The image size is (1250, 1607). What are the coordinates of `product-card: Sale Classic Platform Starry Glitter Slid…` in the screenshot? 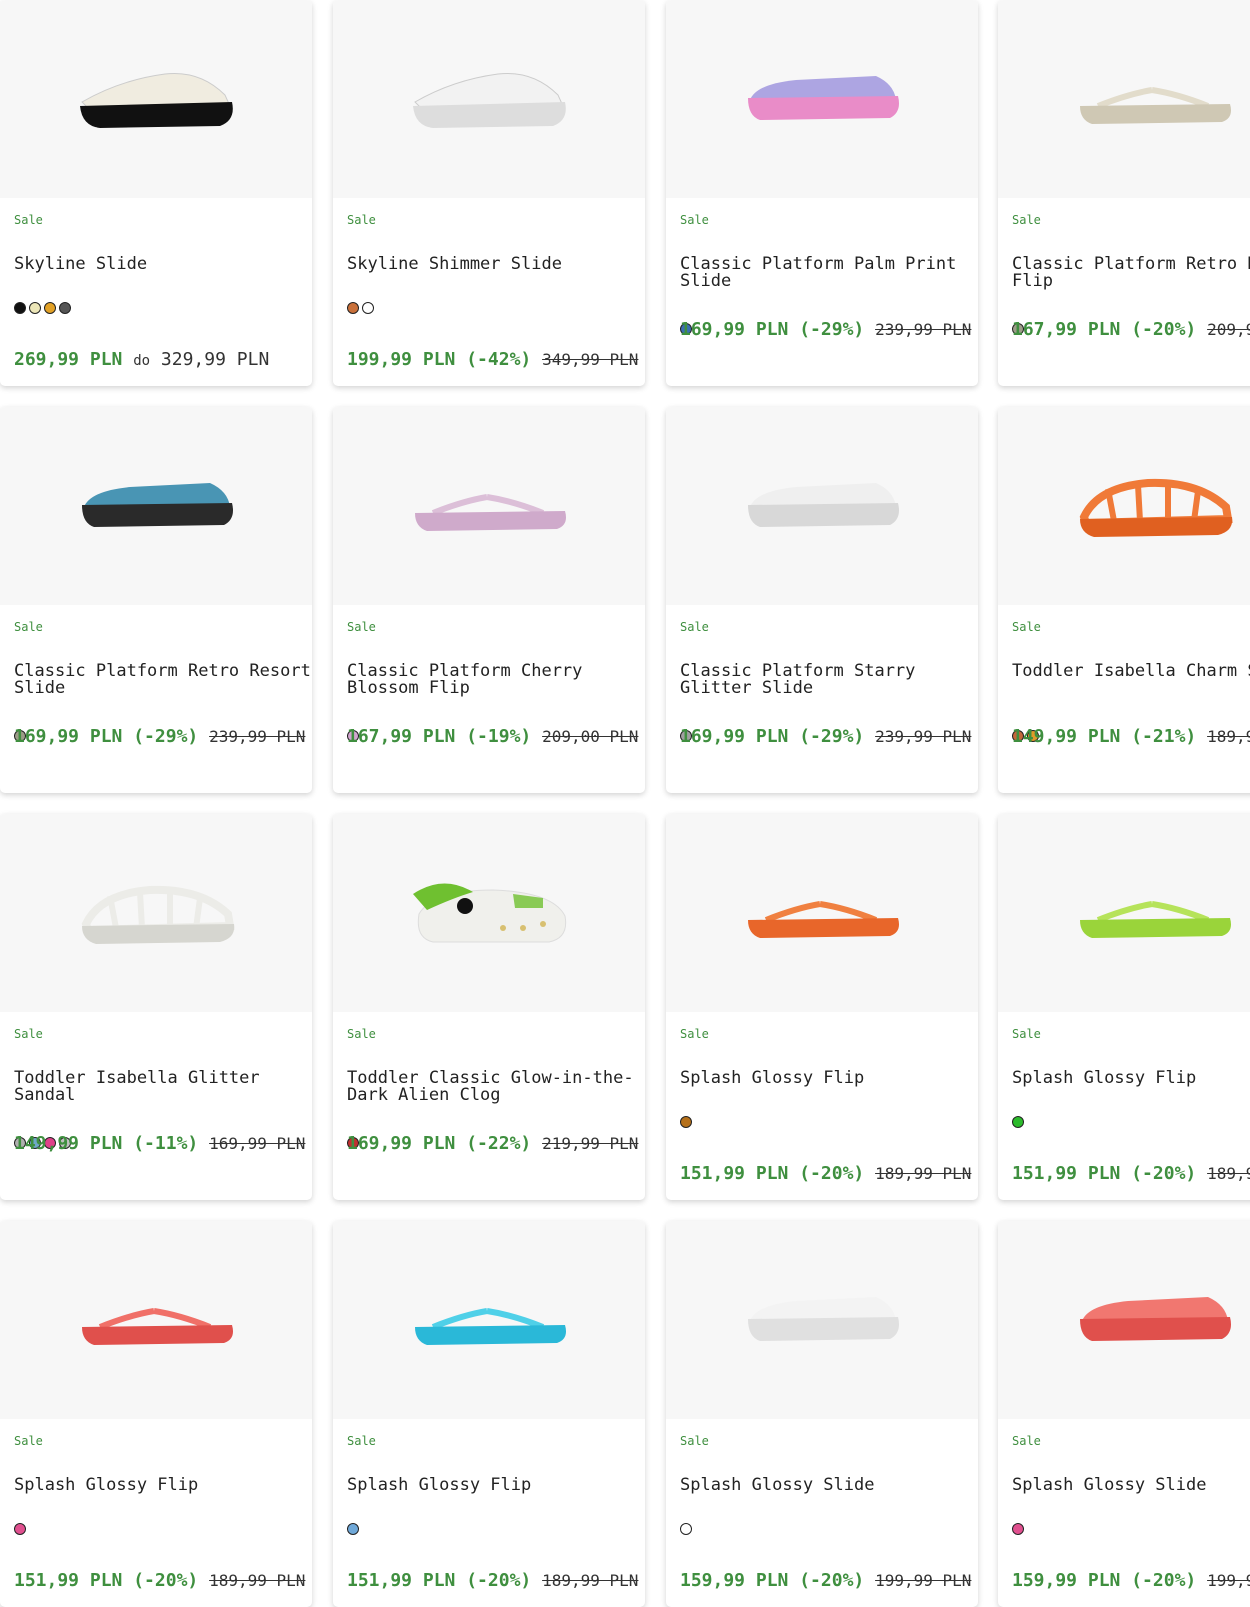 It's located at (822, 600).